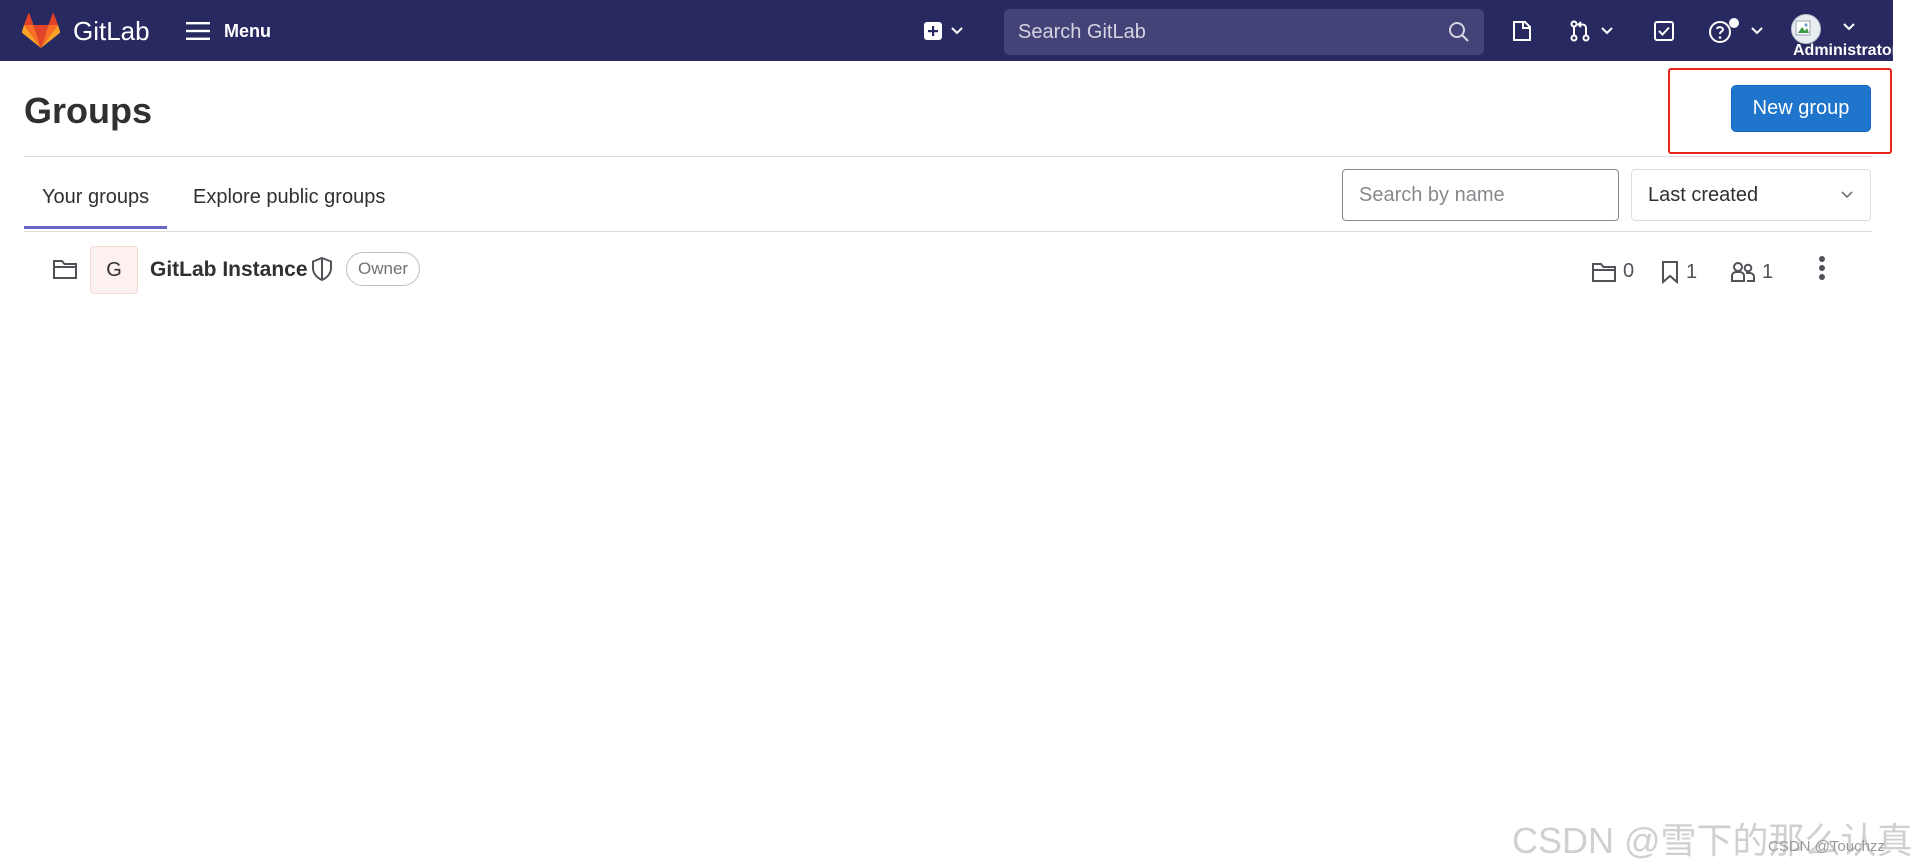 This screenshot has width=1920, height=866. I want to click on group-avatar: G, so click(114, 270).